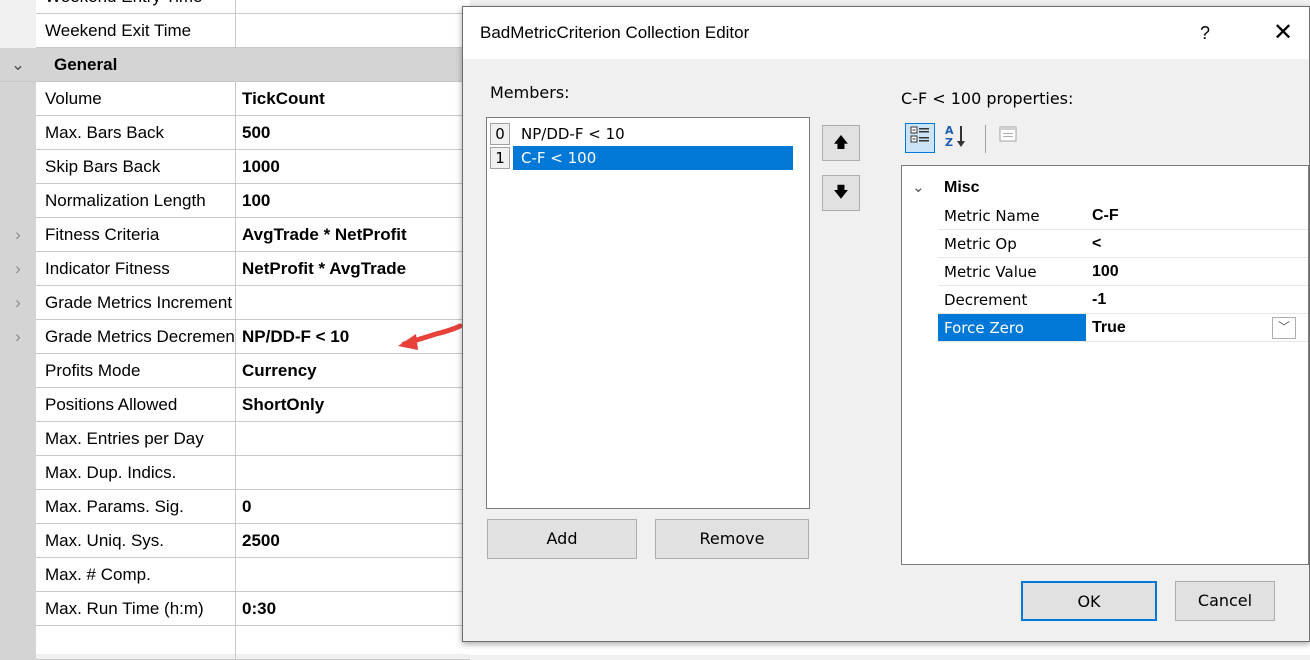  I want to click on grid-row-value: 0:30, so click(352, 608).